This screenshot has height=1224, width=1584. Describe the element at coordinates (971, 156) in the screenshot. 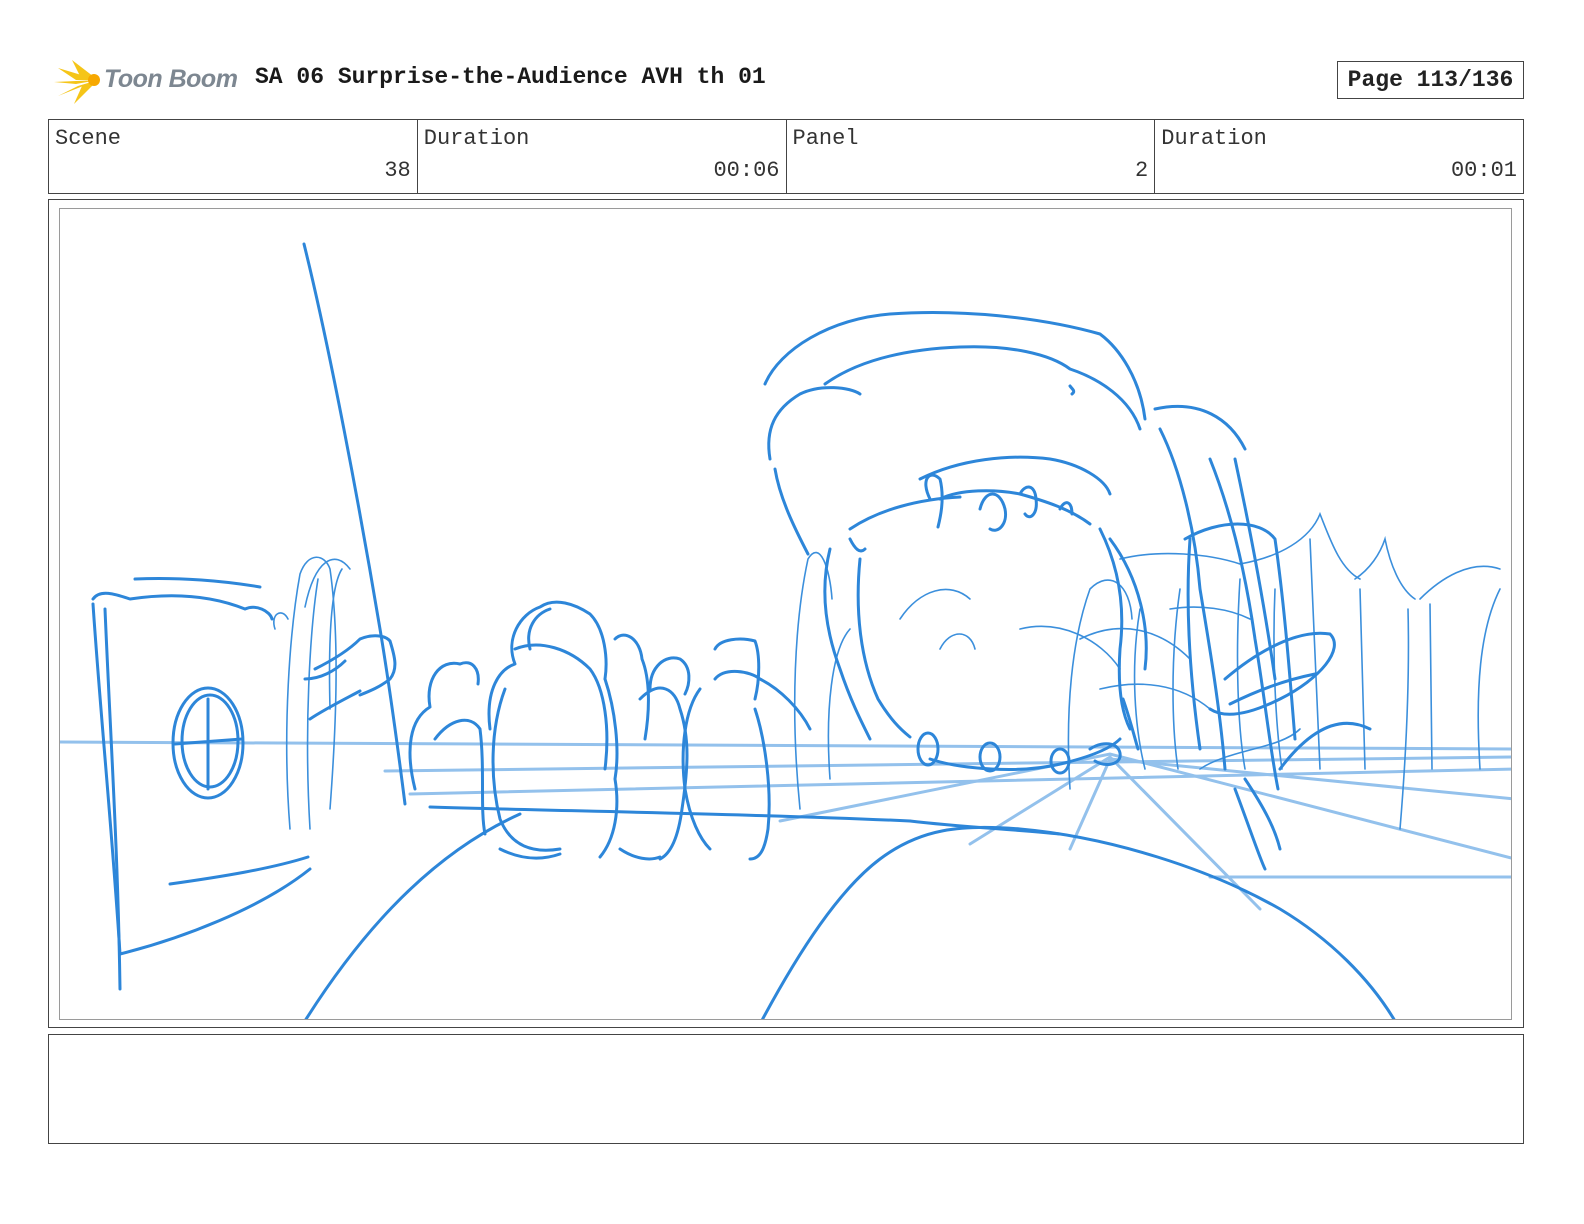

I see `panel-cell: Panel 2` at that location.